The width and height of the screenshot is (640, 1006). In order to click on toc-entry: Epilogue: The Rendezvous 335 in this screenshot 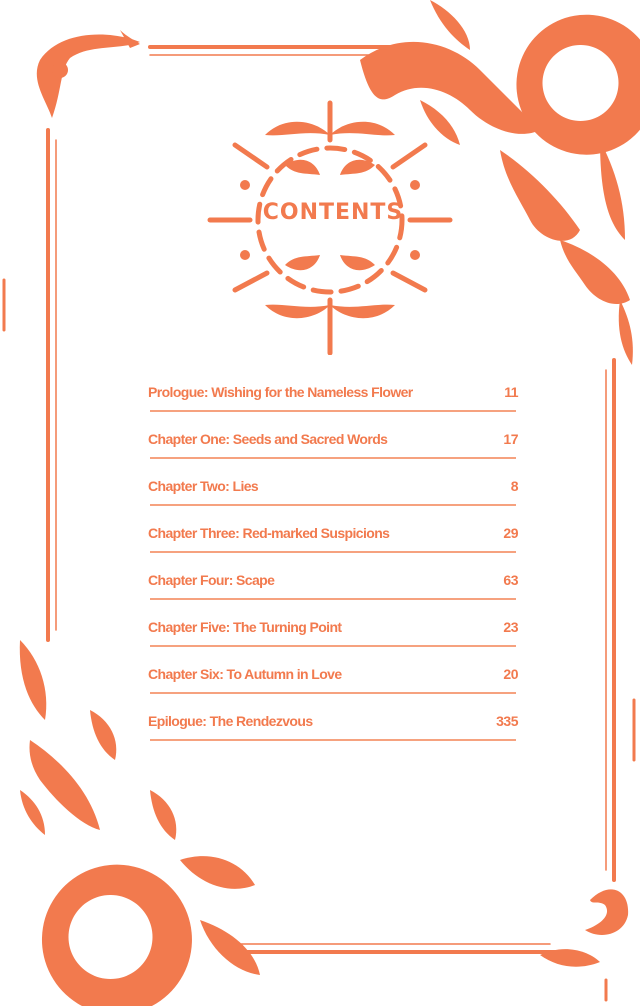, I will do `click(333, 728)`.